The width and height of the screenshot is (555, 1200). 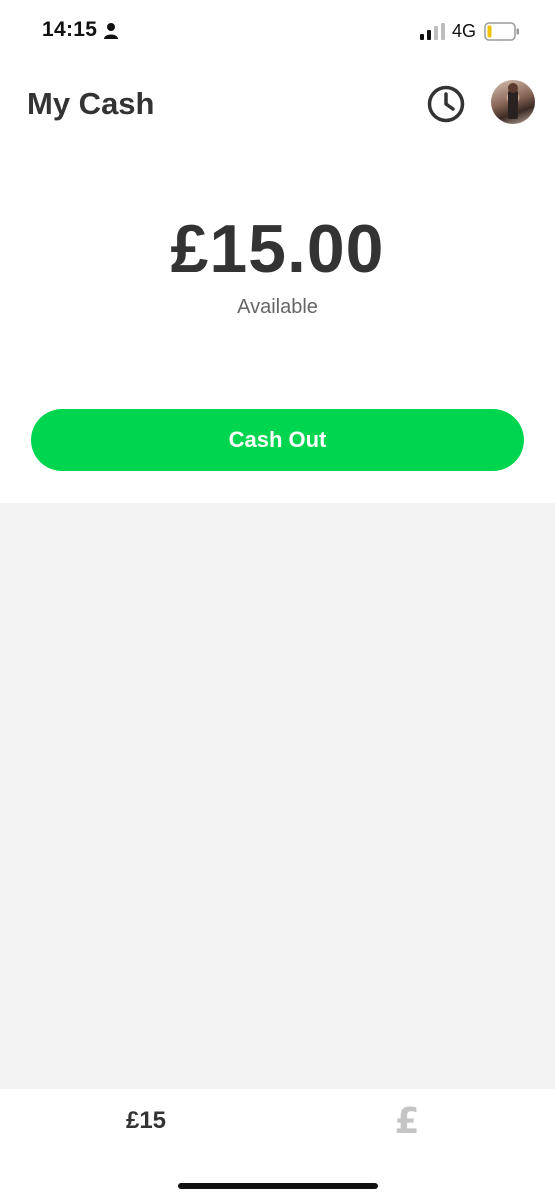 What do you see at coordinates (146, 1121) in the screenshot?
I see `tab-balance: £15` at bounding box center [146, 1121].